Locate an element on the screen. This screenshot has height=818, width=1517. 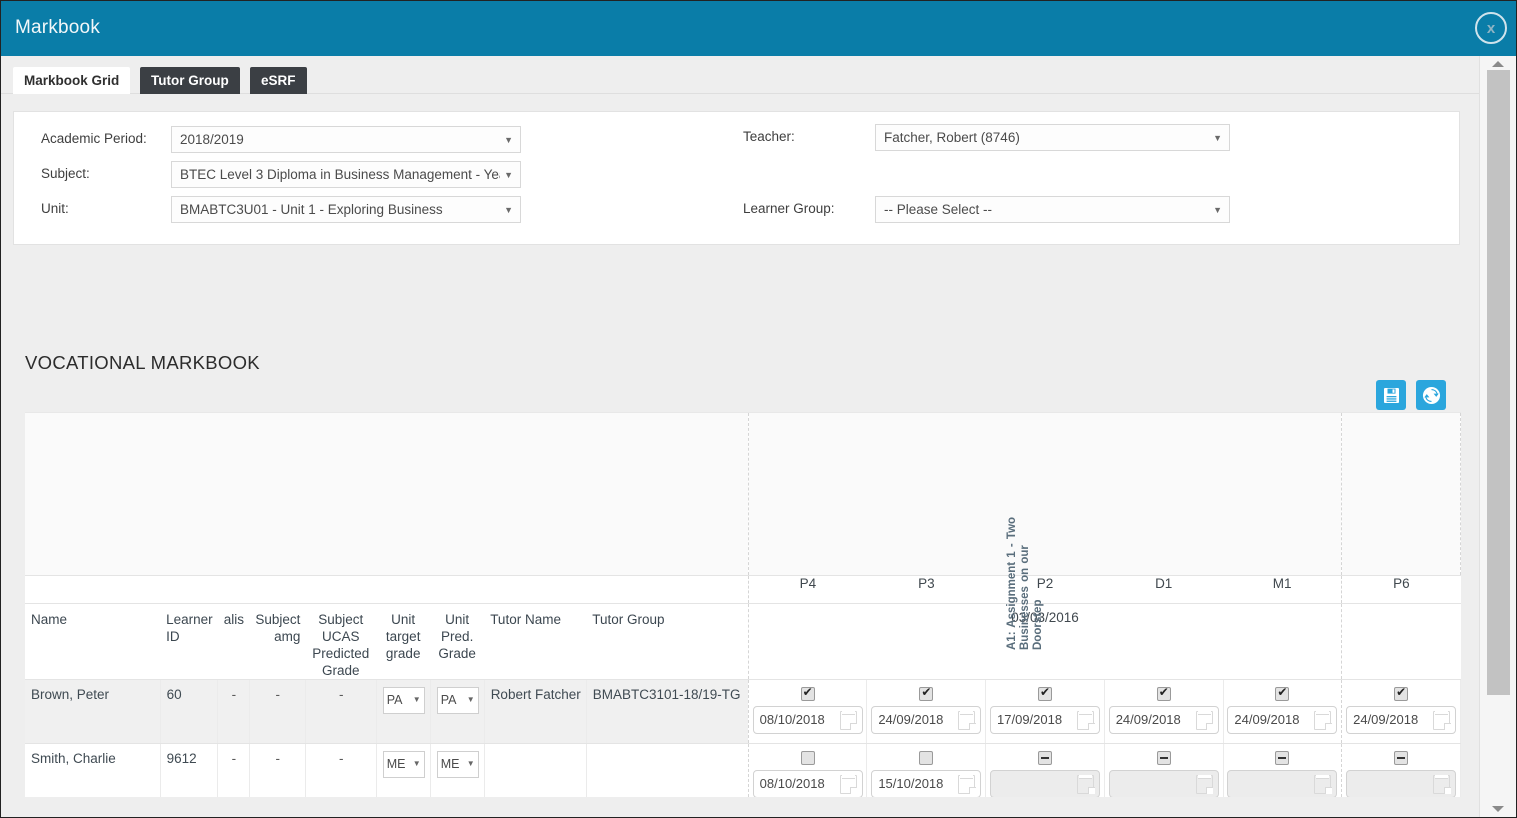
unit-label: Unit: is located at coordinates (55, 208).